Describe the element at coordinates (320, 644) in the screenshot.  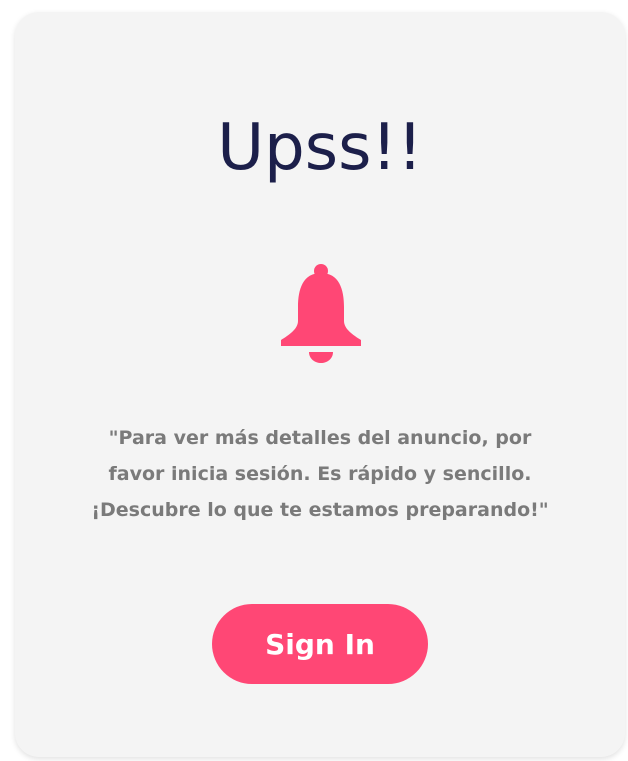
I see `sign-in-button: Sign In` at that location.